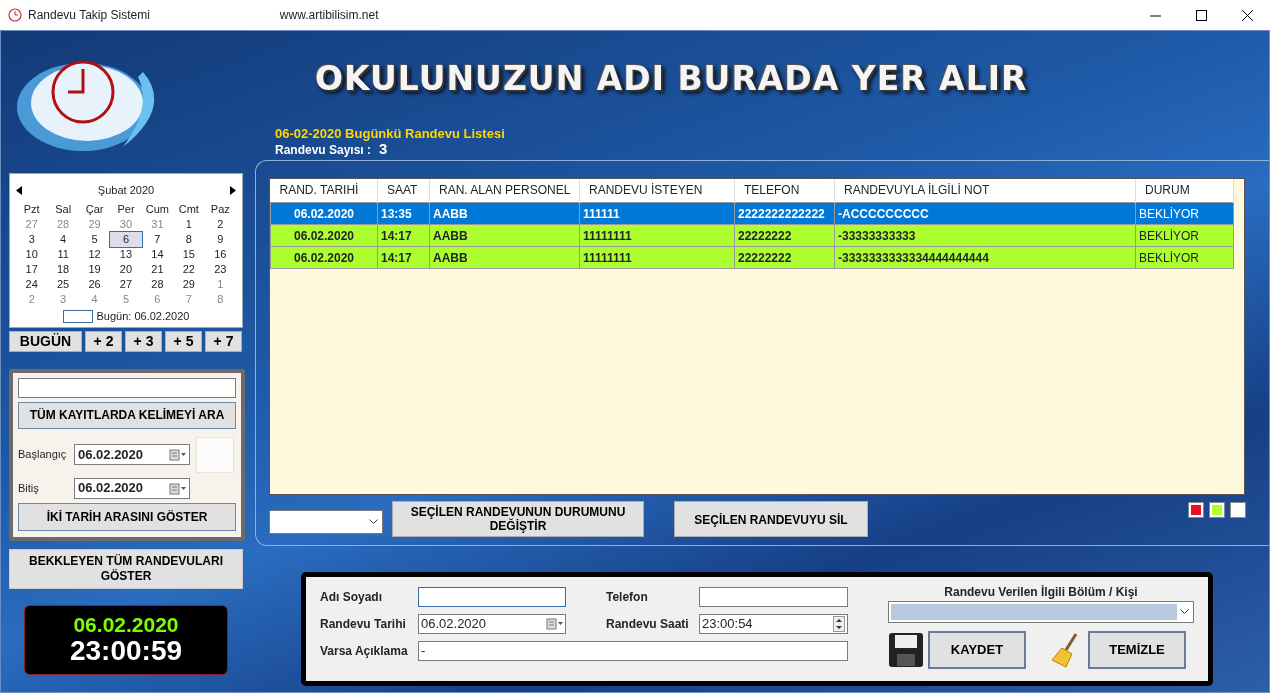 Image resolution: width=1270 pixels, height=693 pixels. I want to click on calendar-day: 30, so click(126, 224).